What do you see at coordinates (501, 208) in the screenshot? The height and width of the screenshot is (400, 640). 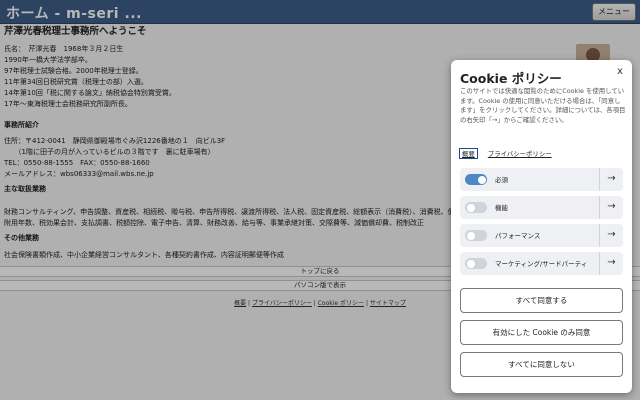 I see `category-label: 機能` at bounding box center [501, 208].